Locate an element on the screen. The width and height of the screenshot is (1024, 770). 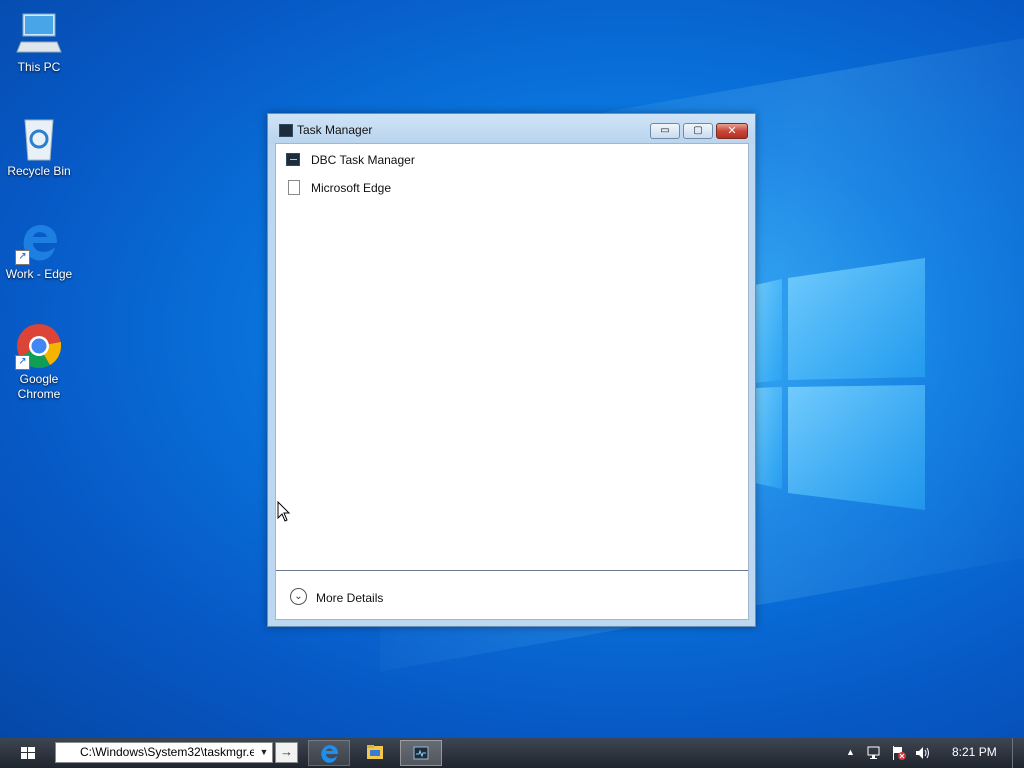
desktop-icon-label: Google Chrome is located at coordinates (39, 386).